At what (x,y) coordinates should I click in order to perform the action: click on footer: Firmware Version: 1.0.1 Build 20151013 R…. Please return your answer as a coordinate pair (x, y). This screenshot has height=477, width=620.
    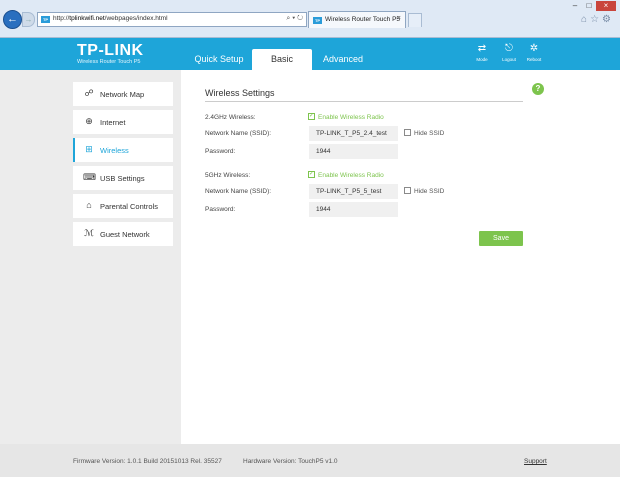
    Looking at the image, I should click on (310, 460).